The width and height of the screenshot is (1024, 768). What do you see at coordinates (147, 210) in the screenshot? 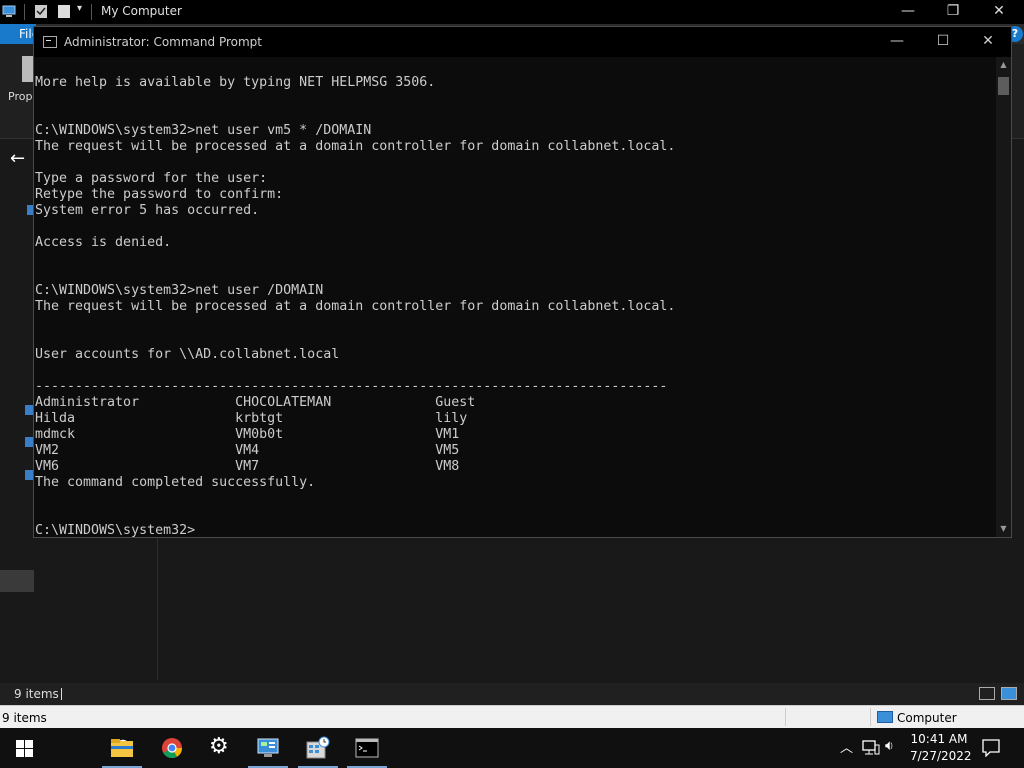
I see `console-line: System error 5 has occurred.` at bounding box center [147, 210].